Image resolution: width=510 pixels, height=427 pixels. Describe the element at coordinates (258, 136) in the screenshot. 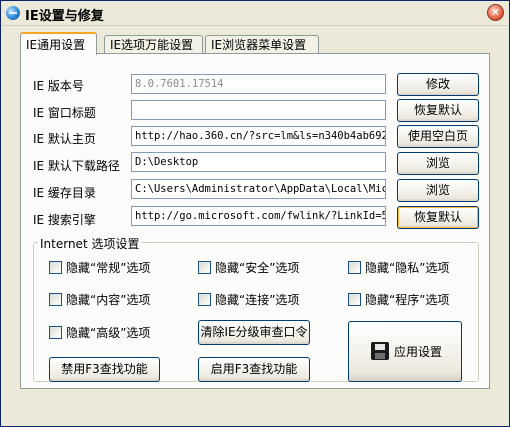

I see `homepage-field: http://hao.360.cn/?src=lm&ls=n340b4ab692` at that location.